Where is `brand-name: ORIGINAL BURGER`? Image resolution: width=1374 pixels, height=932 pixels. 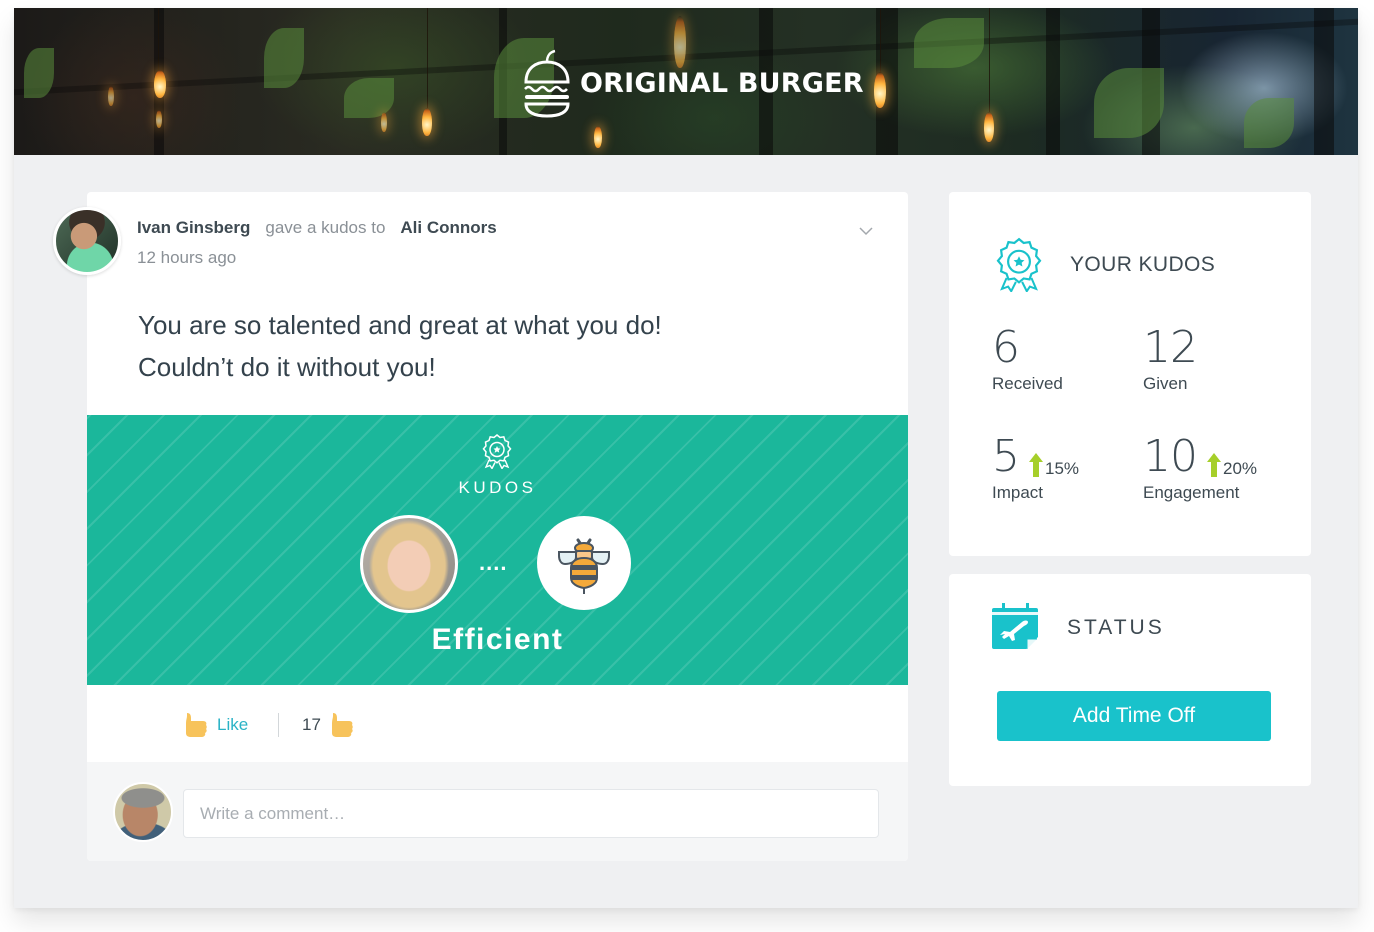
brand-name: ORIGINAL BURGER is located at coordinates (722, 83).